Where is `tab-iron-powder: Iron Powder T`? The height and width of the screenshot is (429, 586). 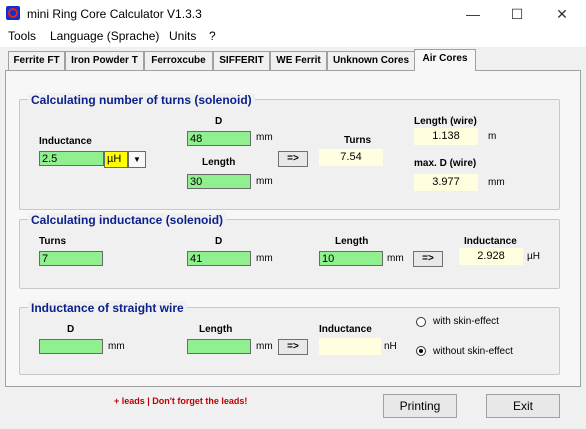
tab-iron-powder: Iron Powder T is located at coordinates (104, 60).